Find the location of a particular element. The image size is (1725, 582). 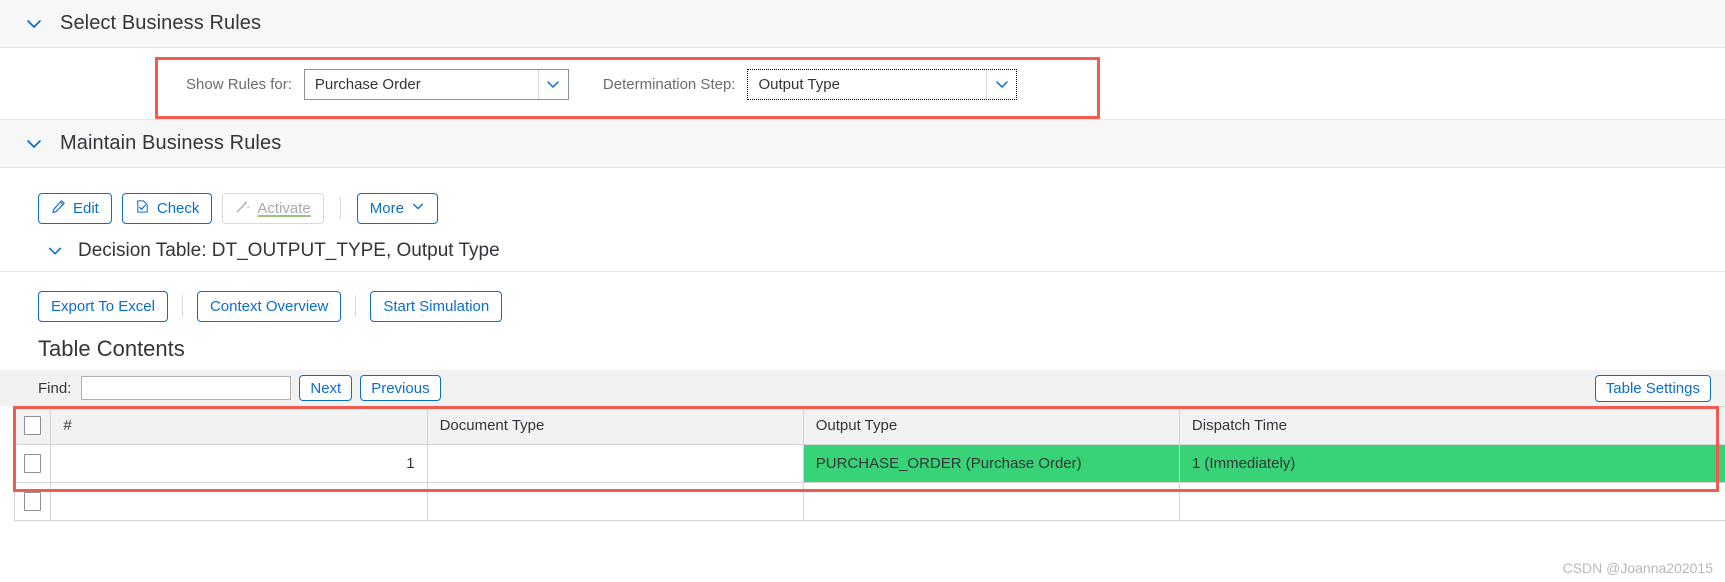

check-button-label: Check is located at coordinates (178, 208).